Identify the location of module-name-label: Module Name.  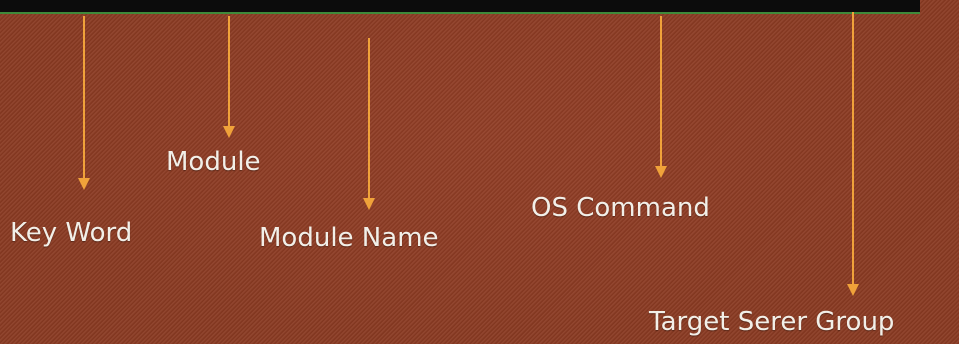
(349, 238).